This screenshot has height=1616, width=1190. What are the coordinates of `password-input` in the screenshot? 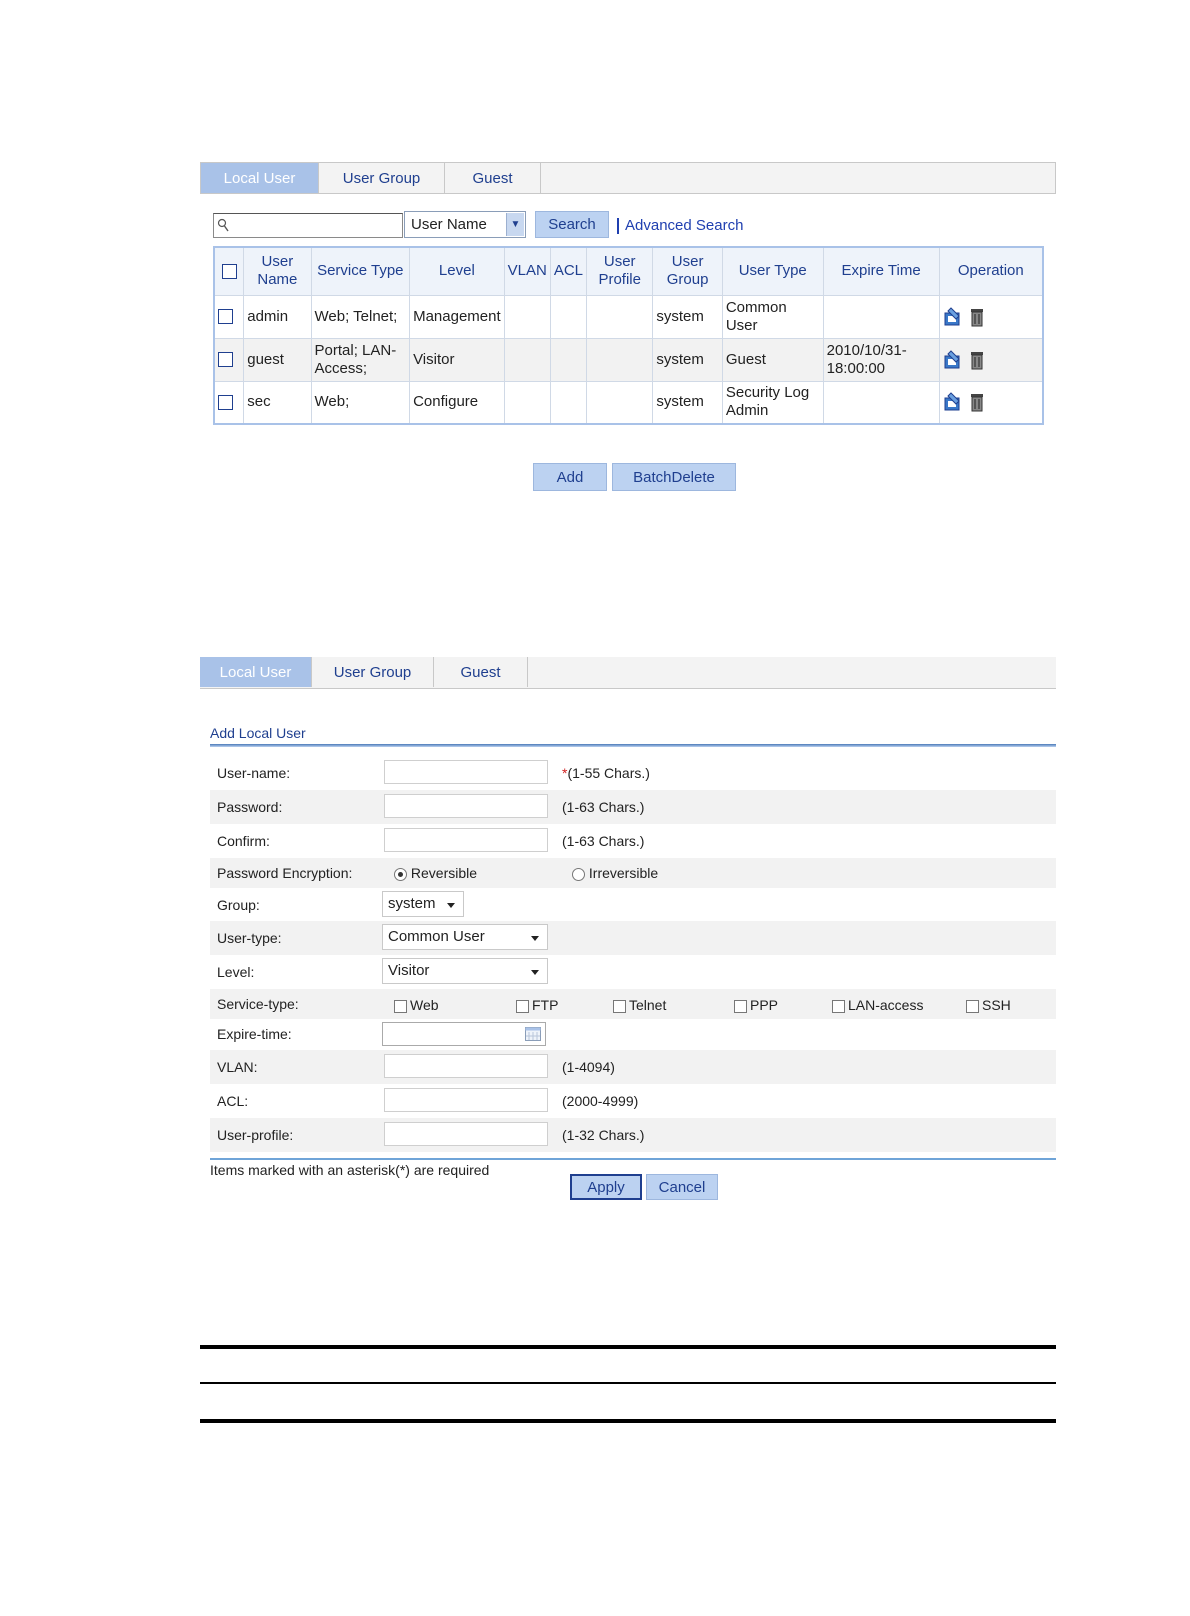 It's located at (466, 806).